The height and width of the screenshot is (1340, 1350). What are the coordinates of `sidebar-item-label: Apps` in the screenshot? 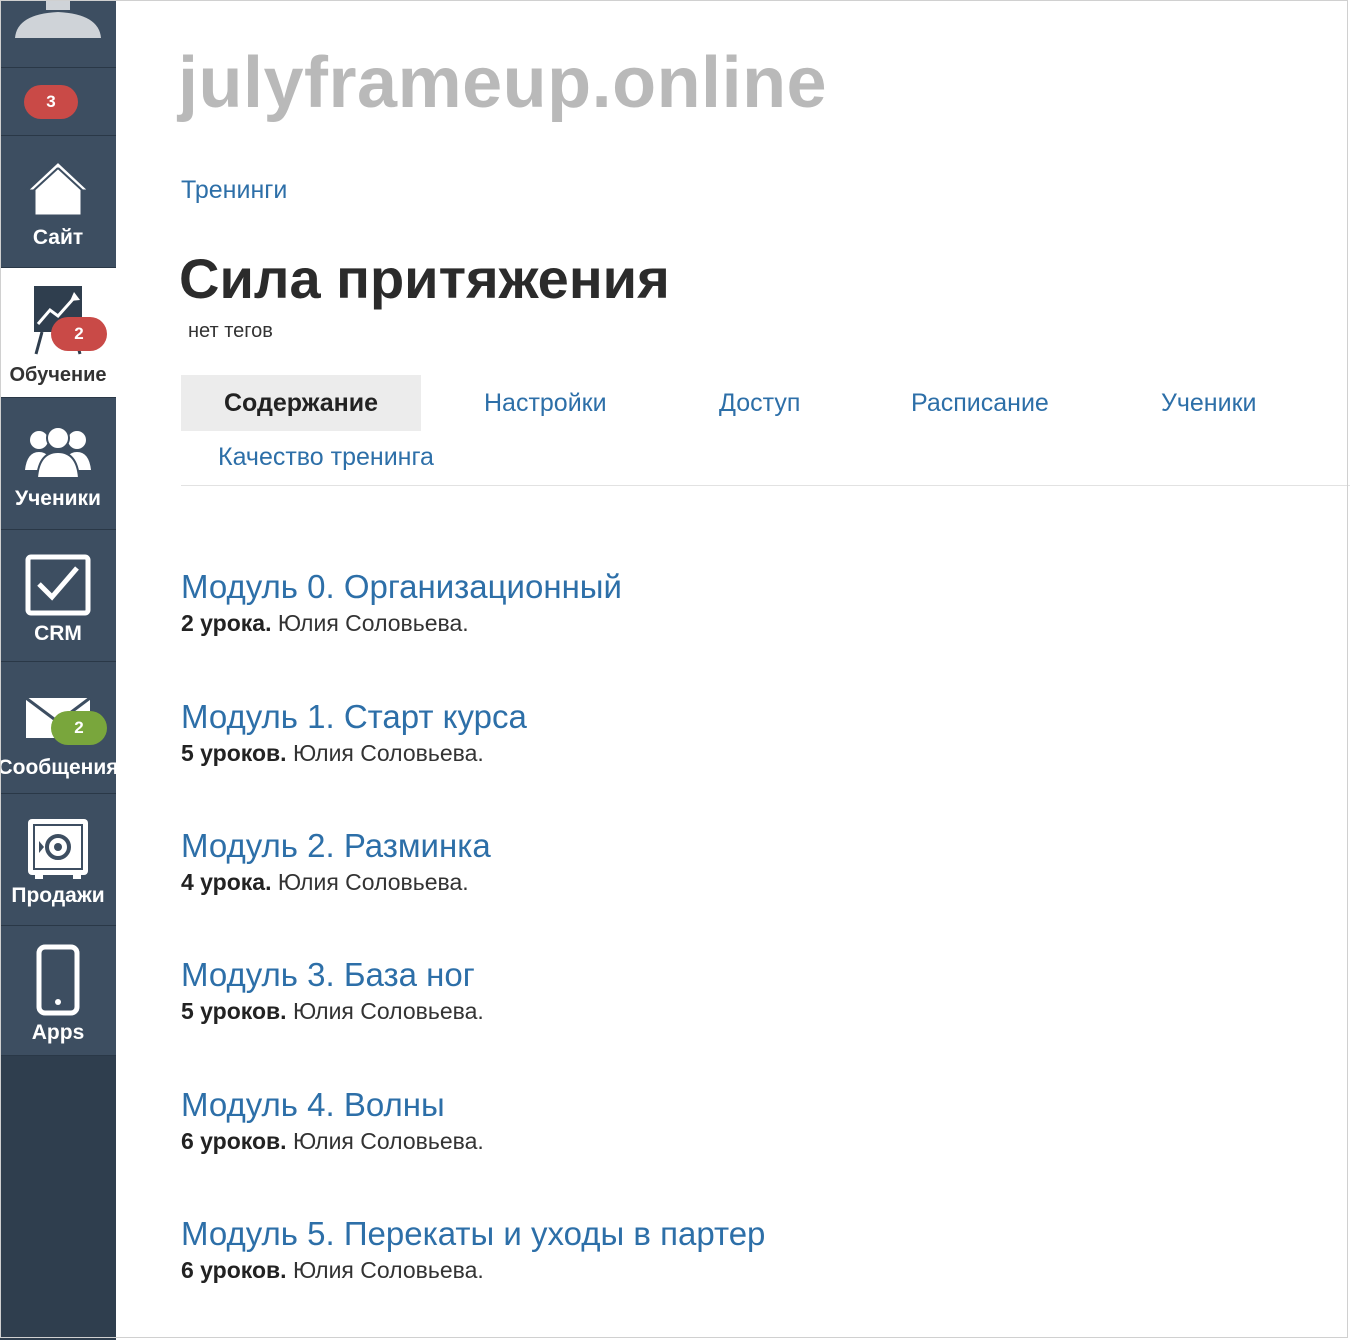 It's located at (58, 1032).